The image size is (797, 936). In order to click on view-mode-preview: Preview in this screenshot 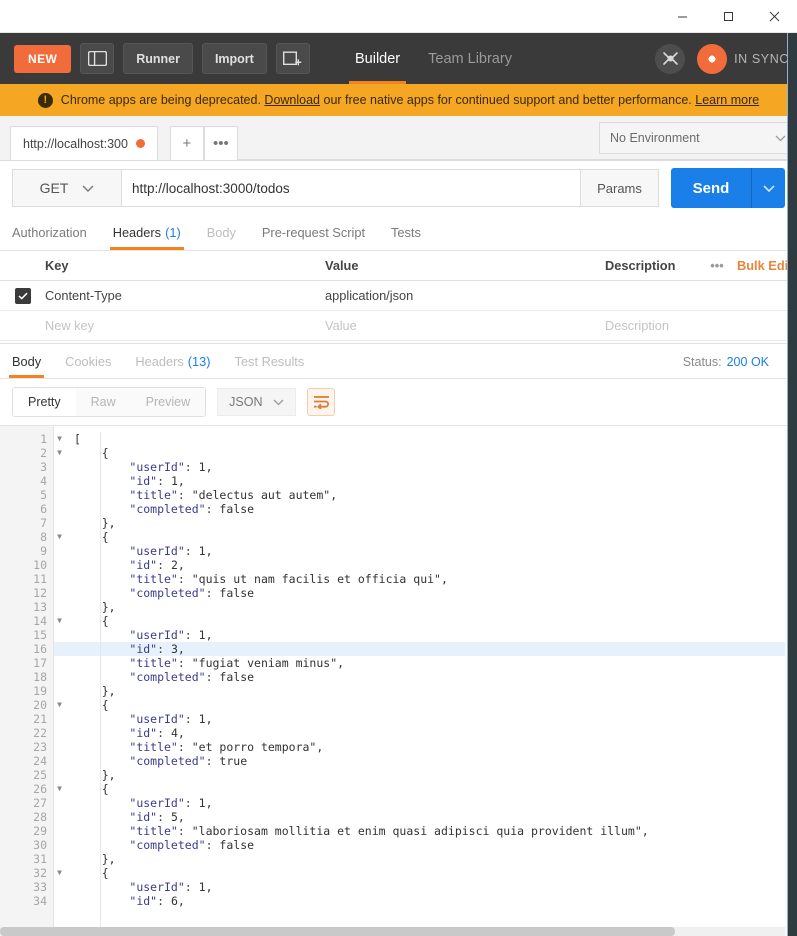, I will do `click(168, 402)`.